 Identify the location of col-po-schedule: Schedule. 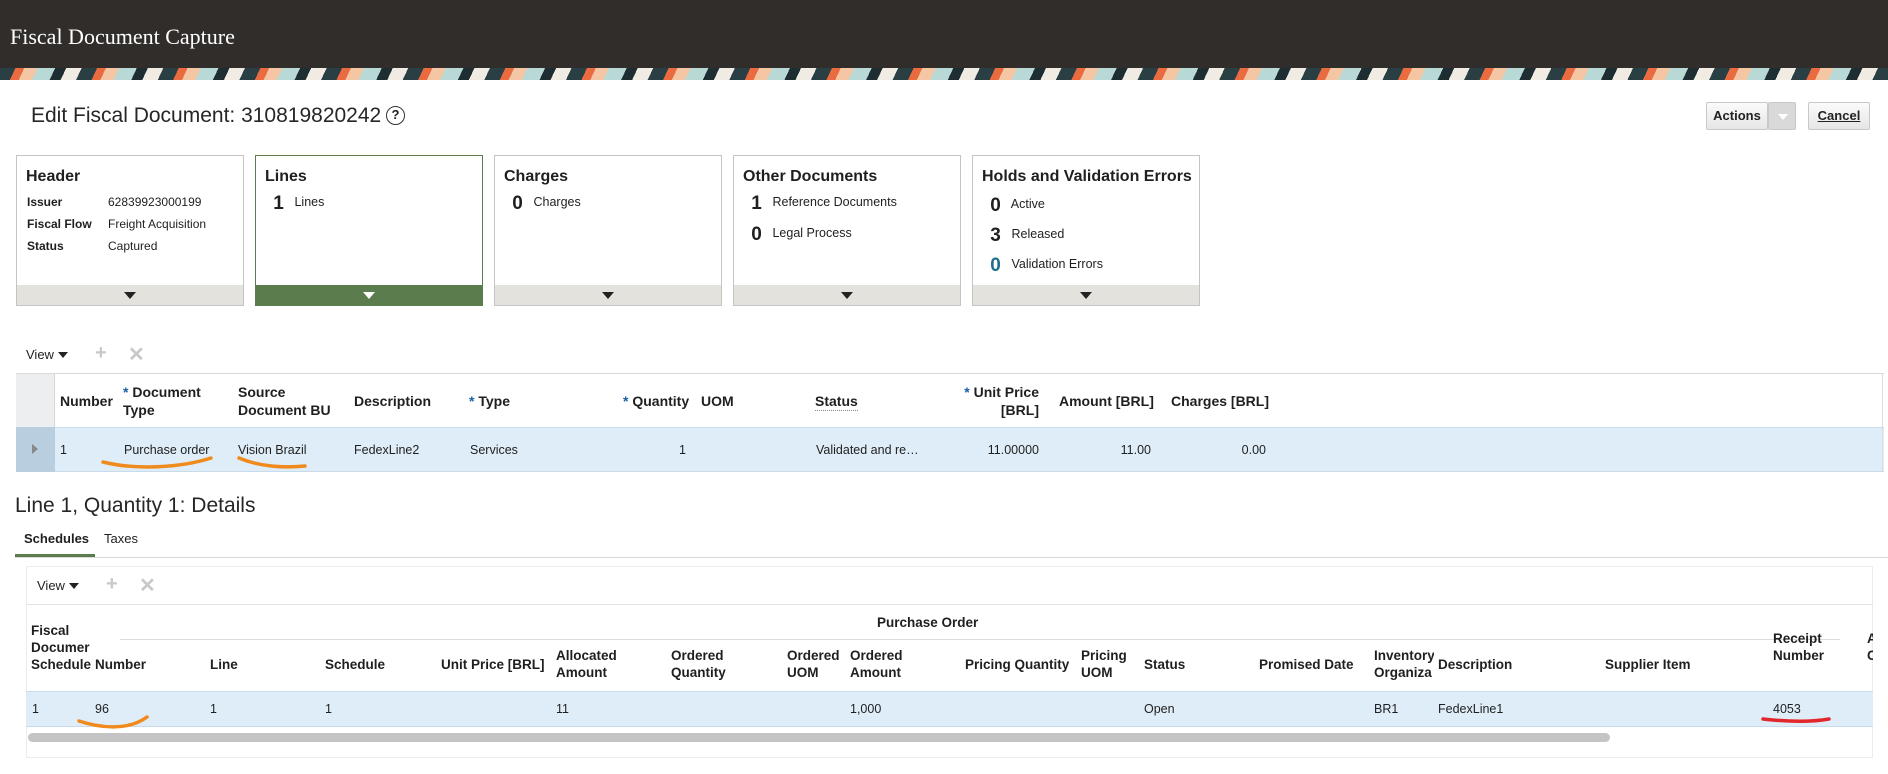
(355, 664).